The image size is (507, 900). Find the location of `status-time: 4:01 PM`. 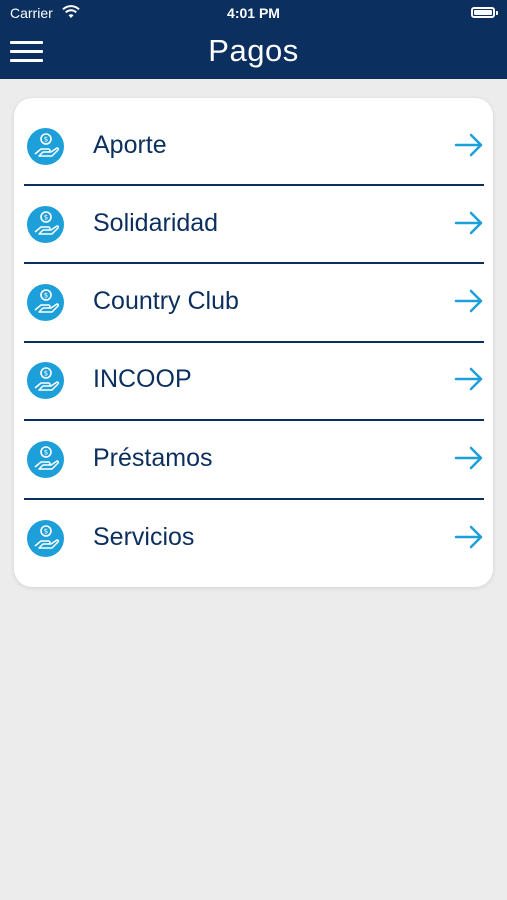

status-time: 4:01 PM is located at coordinates (253, 13).